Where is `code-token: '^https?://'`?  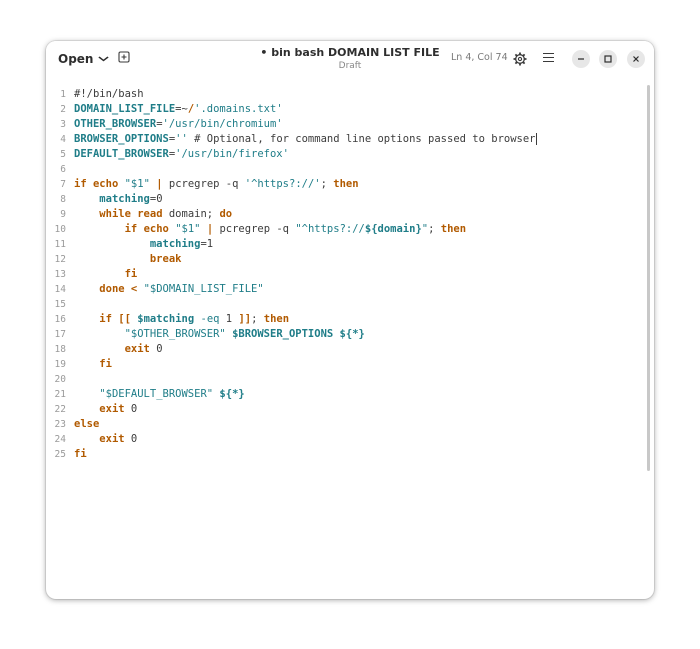 code-token: '^https?://' is located at coordinates (282, 184).